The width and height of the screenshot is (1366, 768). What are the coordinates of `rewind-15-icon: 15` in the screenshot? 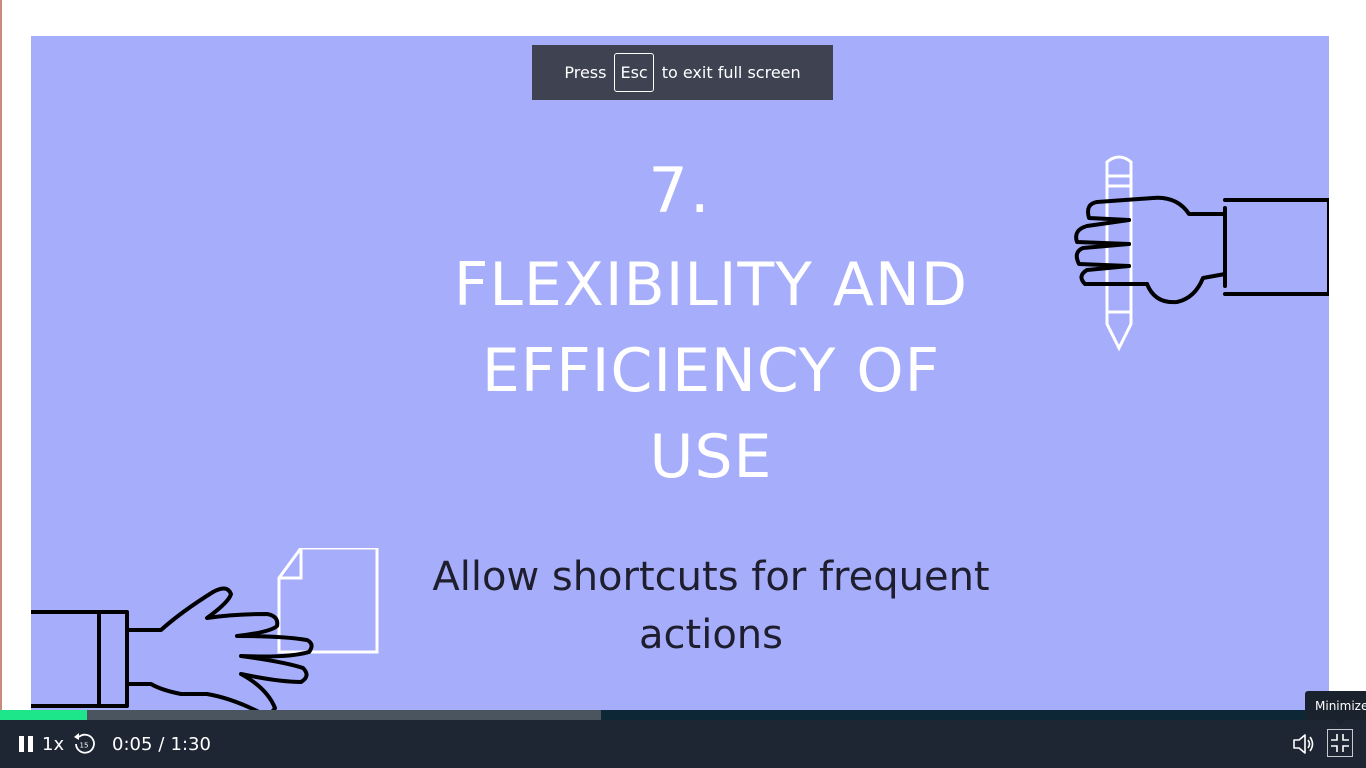 It's located at (84, 743).